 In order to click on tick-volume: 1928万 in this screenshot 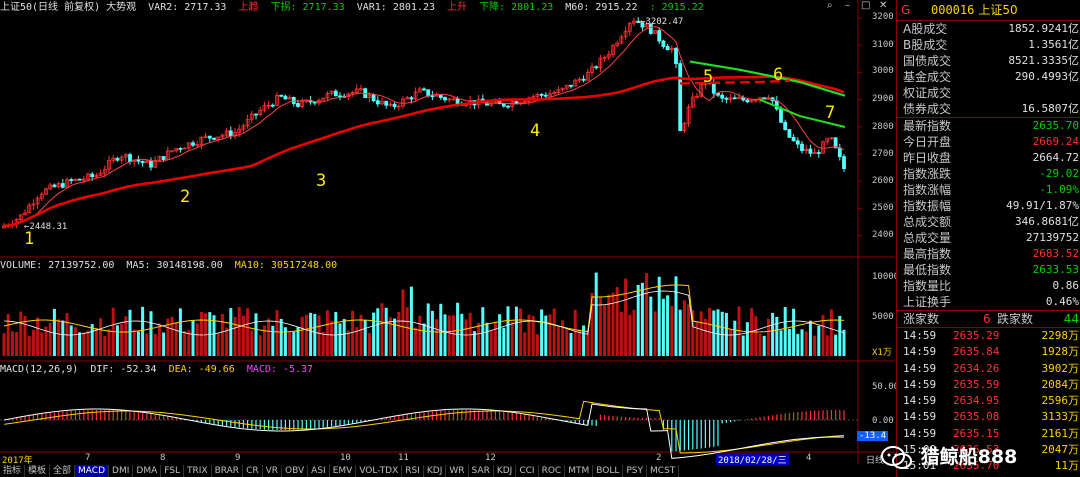, I will do `click(1060, 352)`.